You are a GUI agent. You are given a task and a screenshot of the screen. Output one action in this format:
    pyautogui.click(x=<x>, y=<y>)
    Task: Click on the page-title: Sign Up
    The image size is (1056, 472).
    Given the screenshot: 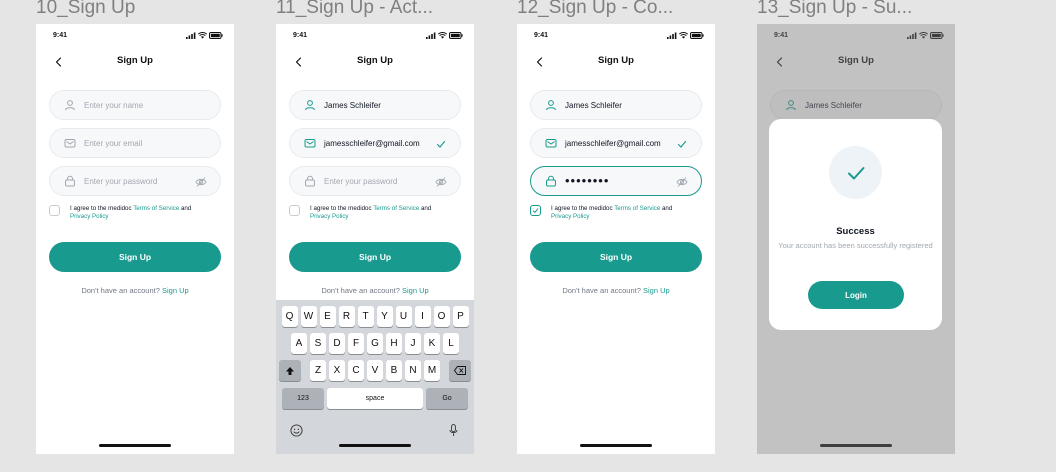 What is the action you would take?
    pyautogui.click(x=616, y=60)
    